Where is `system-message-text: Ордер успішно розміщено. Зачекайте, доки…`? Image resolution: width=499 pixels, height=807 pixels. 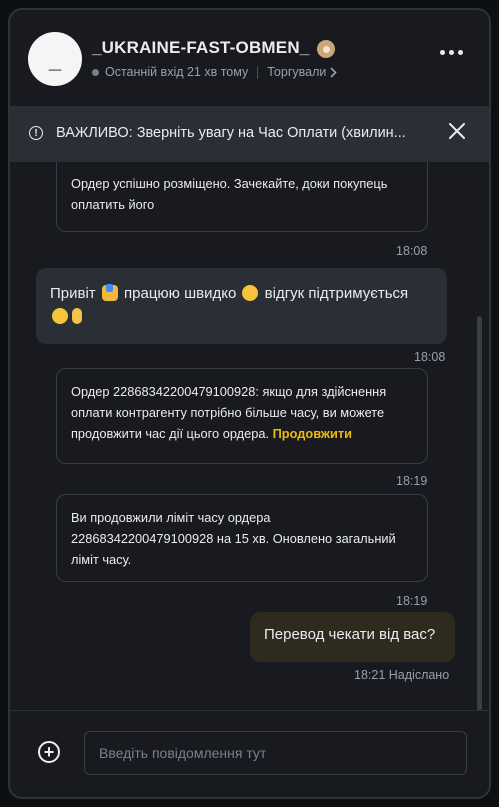 system-message-text: Ордер успішно розміщено. Зачекайте, доки… is located at coordinates (229, 194).